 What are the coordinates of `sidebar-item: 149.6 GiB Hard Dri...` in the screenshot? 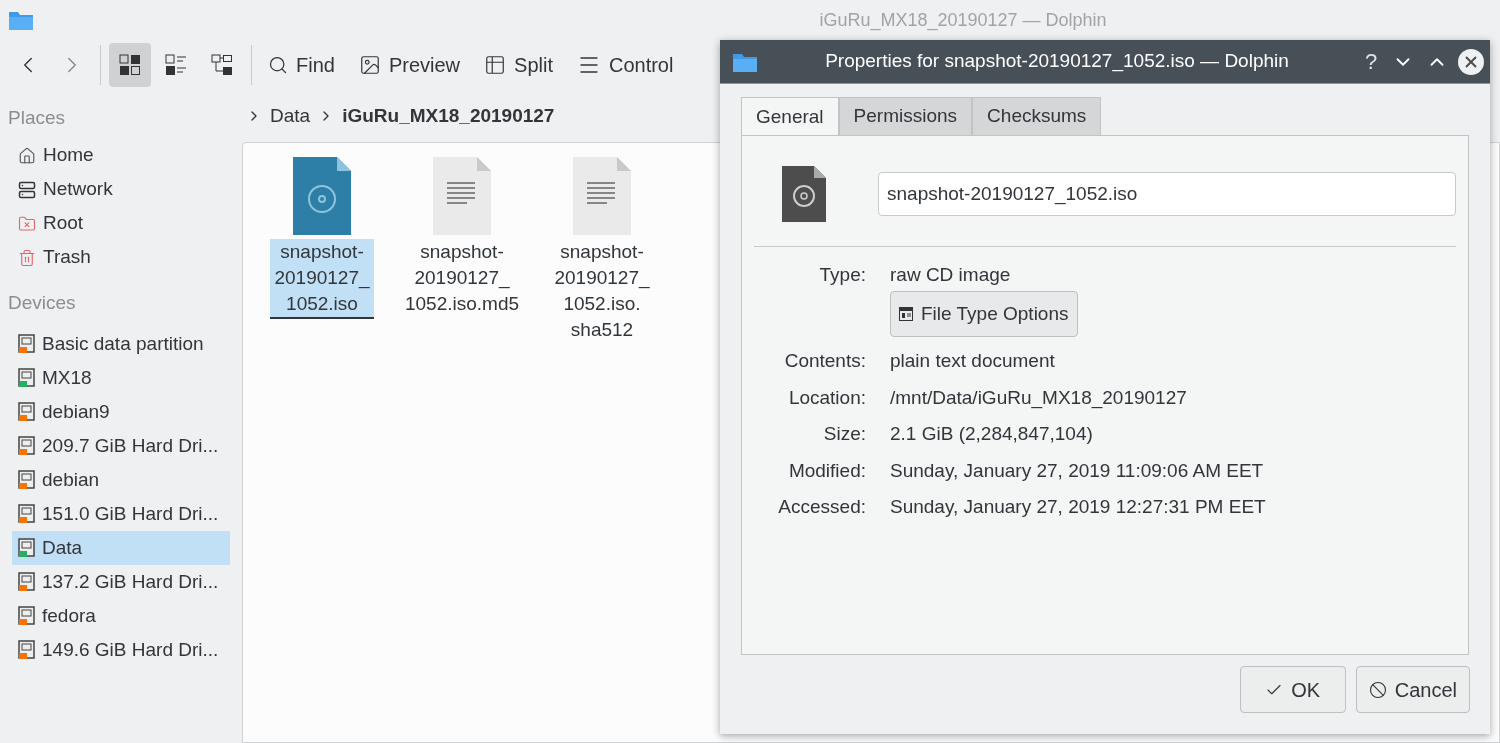 It's located at (121, 650).